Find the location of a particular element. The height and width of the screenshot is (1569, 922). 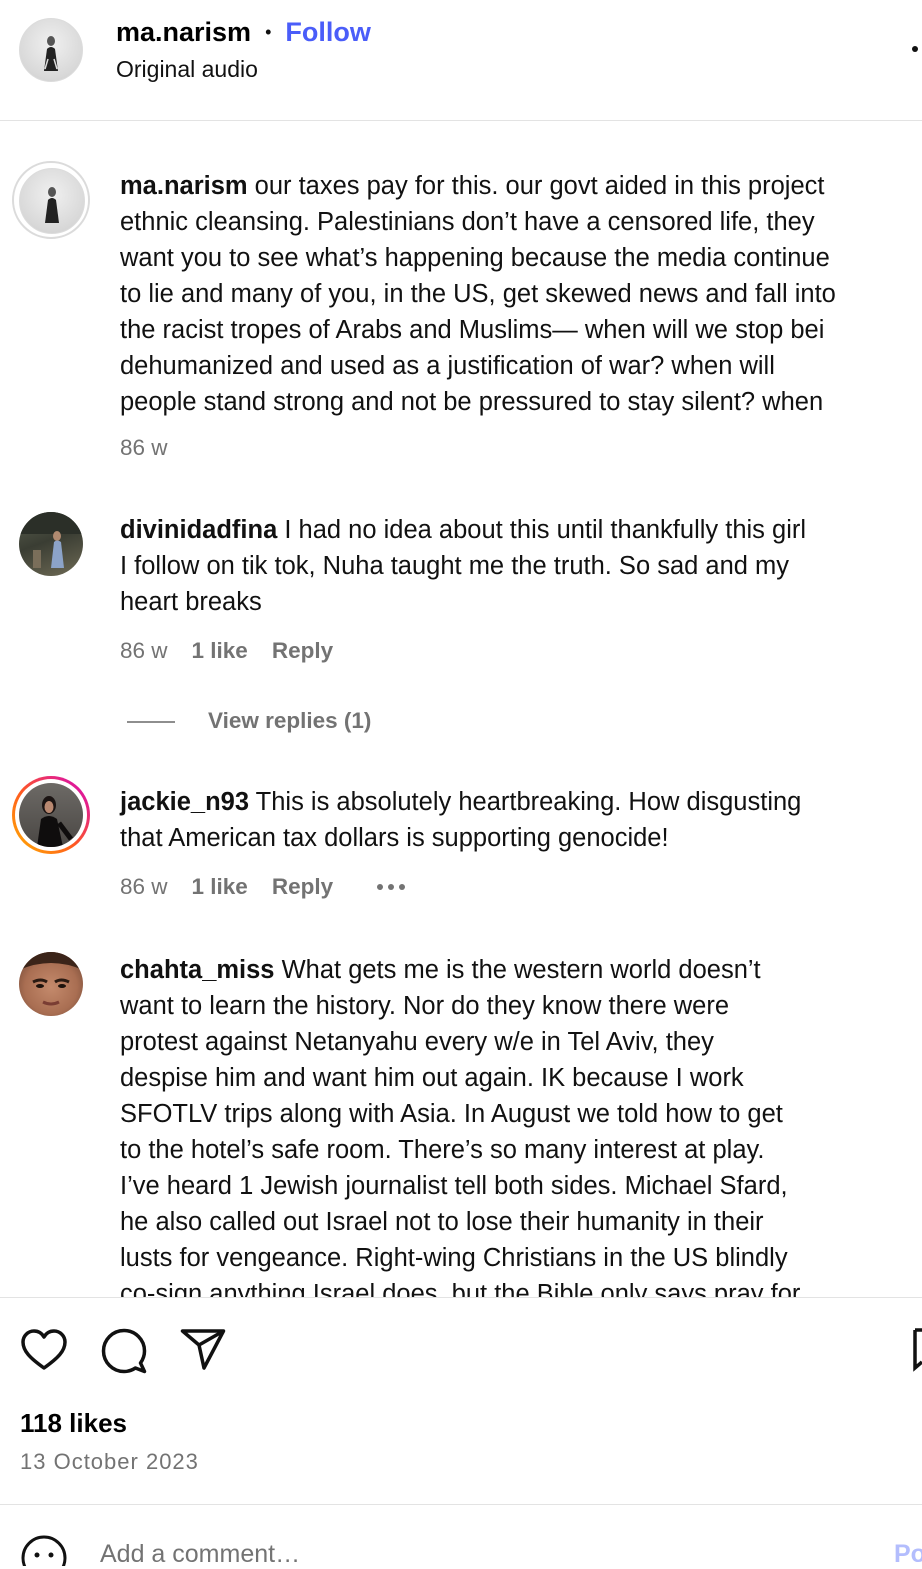

comment-options-icon is located at coordinates (391, 887).